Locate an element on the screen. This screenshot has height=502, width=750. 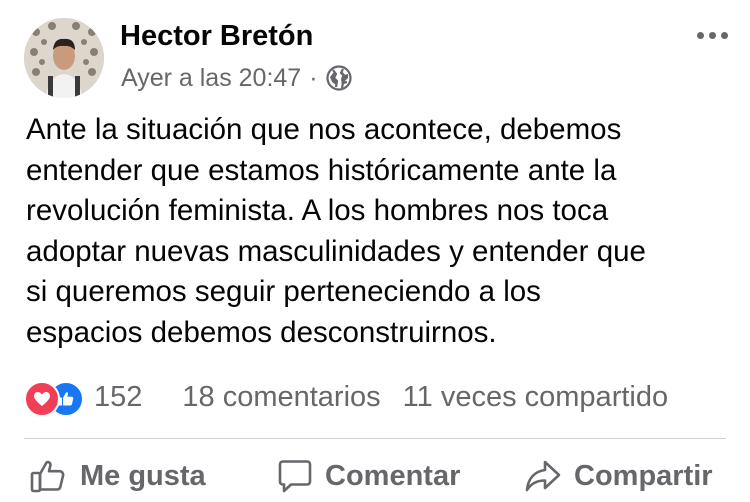
like-button: Me gusta is located at coordinates (118, 476).